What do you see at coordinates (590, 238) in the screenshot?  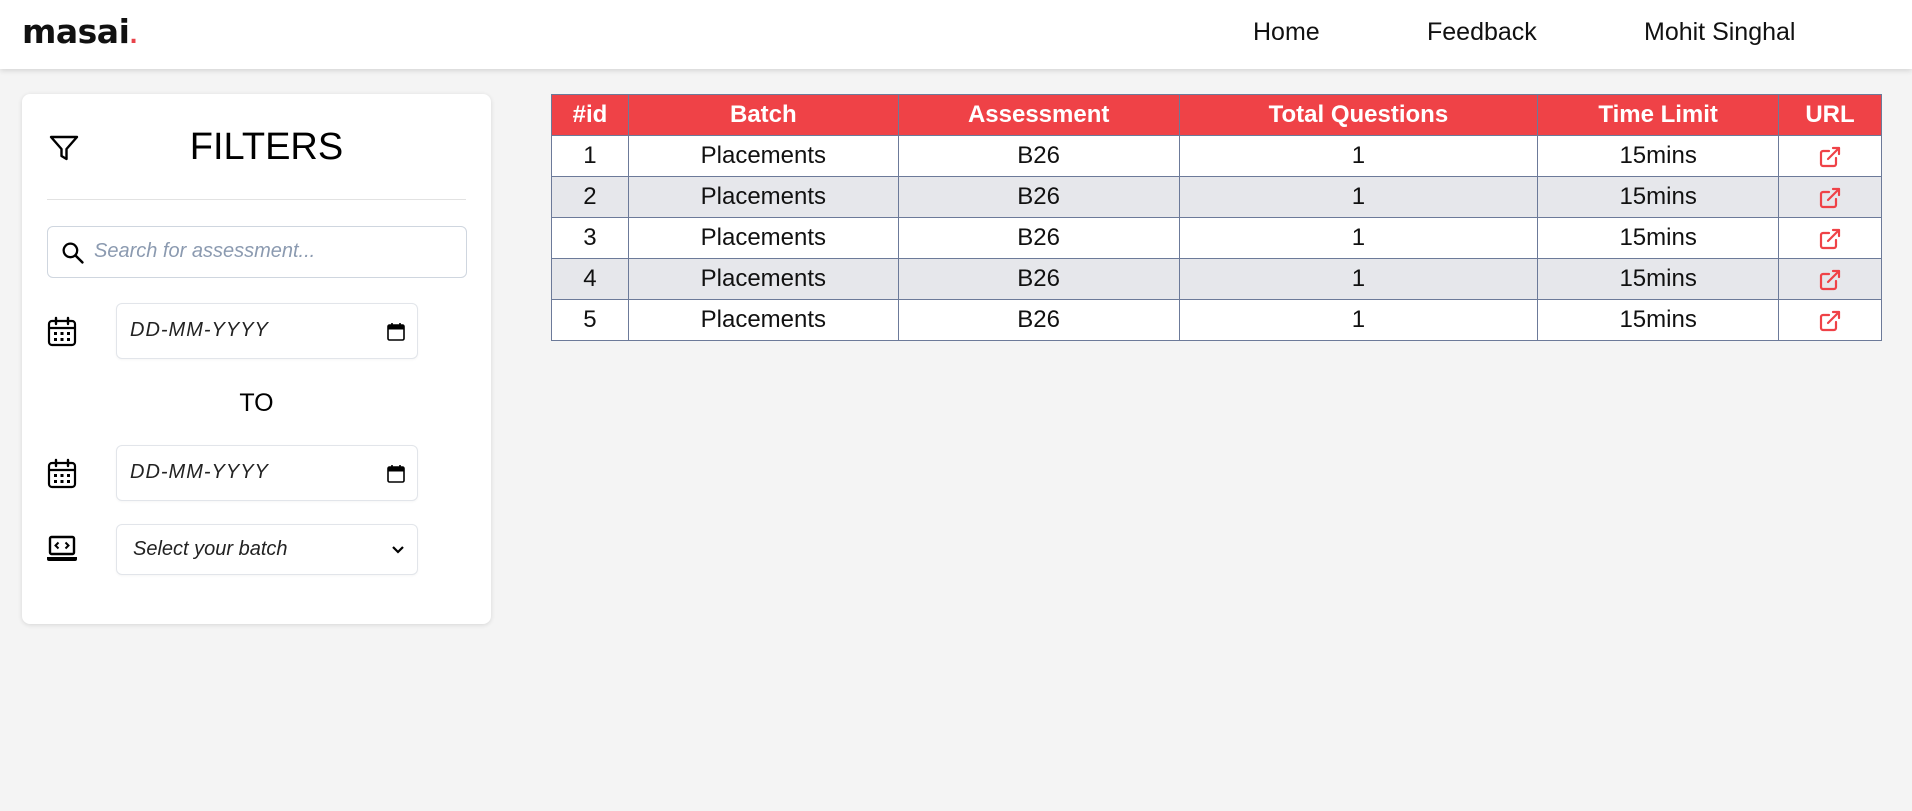 I see `cell-id: 3` at bounding box center [590, 238].